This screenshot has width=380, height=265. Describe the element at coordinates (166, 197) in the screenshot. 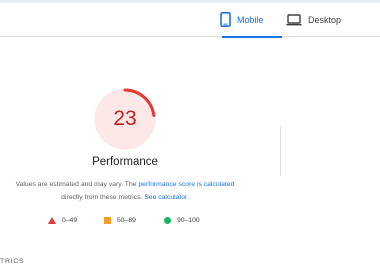

I see `see-calculator-link: See calculator.` at that location.